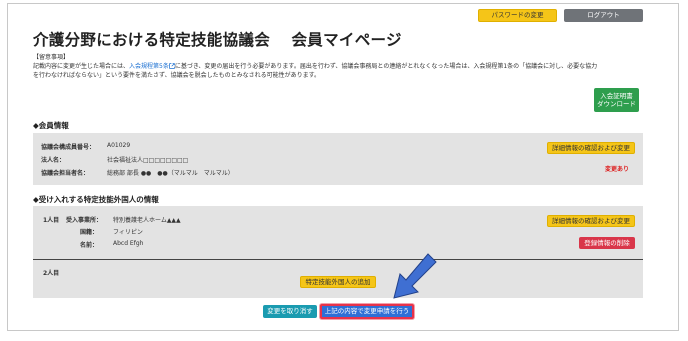 This screenshot has width=688, height=341. I want to click on member-info-heading: ◆会員情報, so click(51, 125).